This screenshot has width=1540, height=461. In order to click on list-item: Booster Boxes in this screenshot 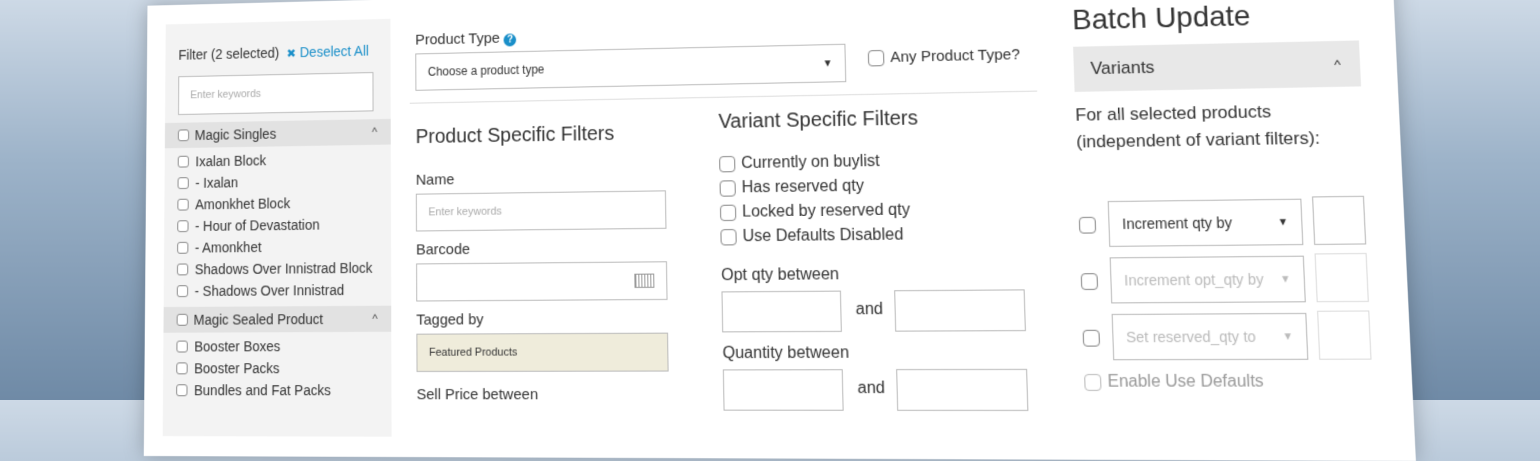, I will do `click(228, 346)`.